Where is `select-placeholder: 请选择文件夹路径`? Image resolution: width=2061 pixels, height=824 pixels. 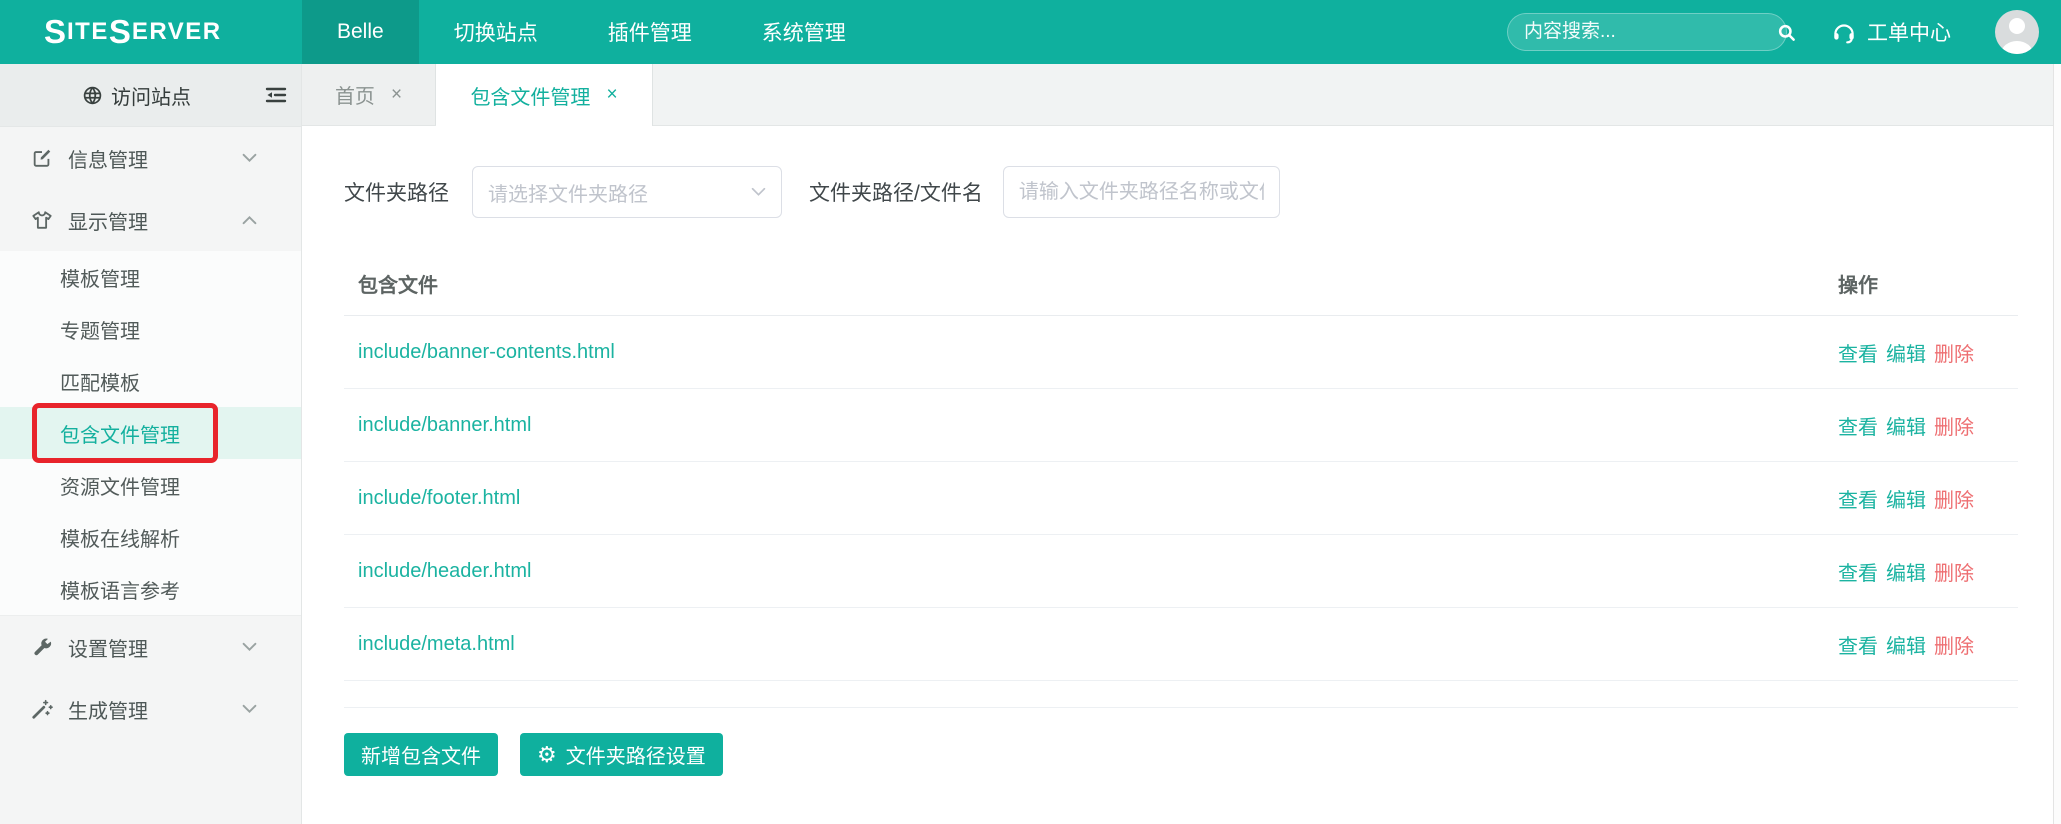
select-placeholder: 请选择文件夹路径 is located at coordinates (568, 194).